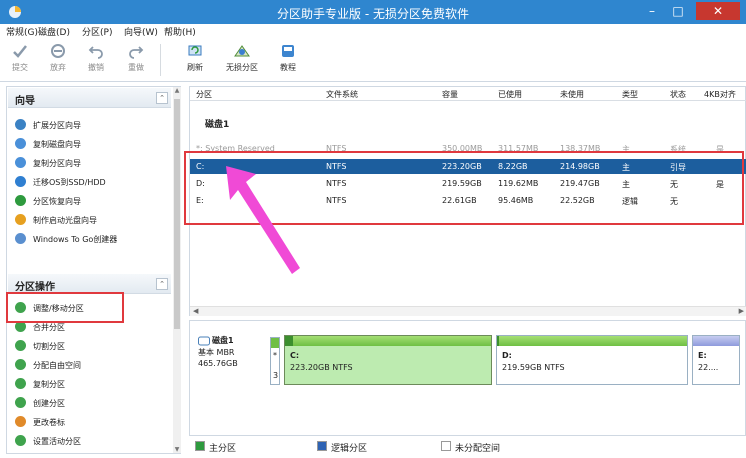  I want to click on scroll-left-icon: ◀, so click(195, 311).